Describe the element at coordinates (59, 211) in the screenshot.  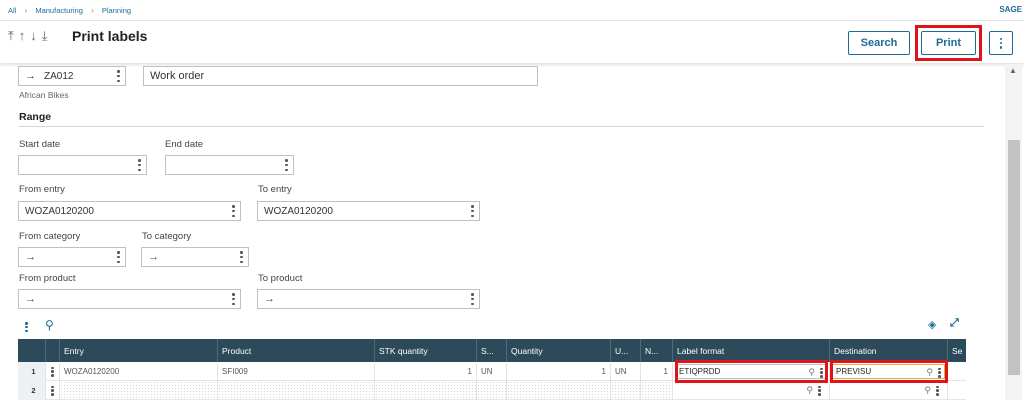
I see `from-entry-value: WOZA0120200` at that location.